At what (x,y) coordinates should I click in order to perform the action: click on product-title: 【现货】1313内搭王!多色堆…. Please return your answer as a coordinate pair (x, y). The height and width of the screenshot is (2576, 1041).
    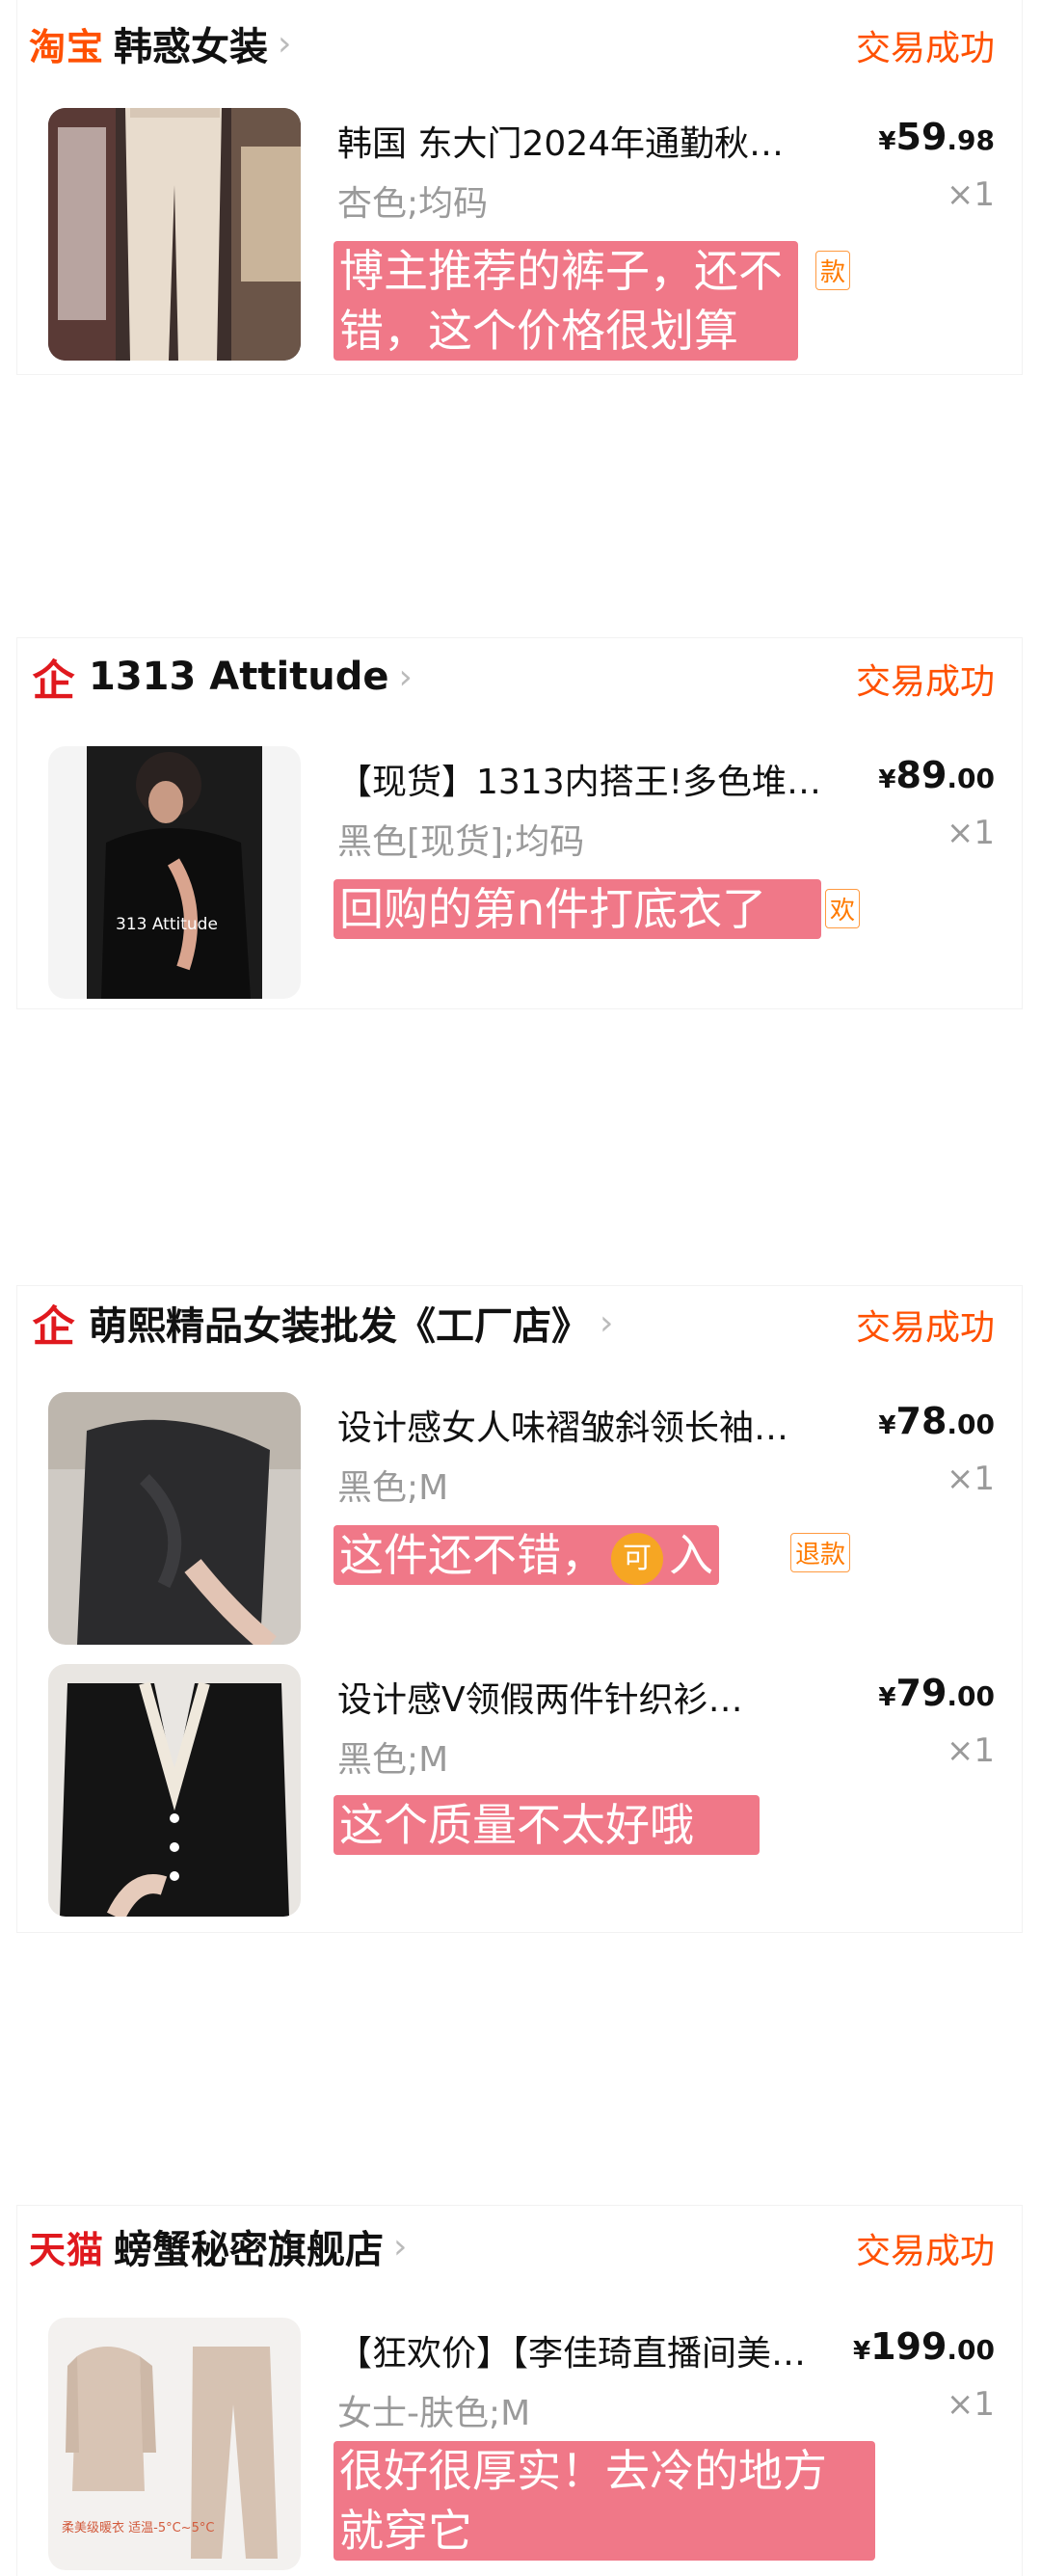
    Looking at the image, I should click on (612, 779).